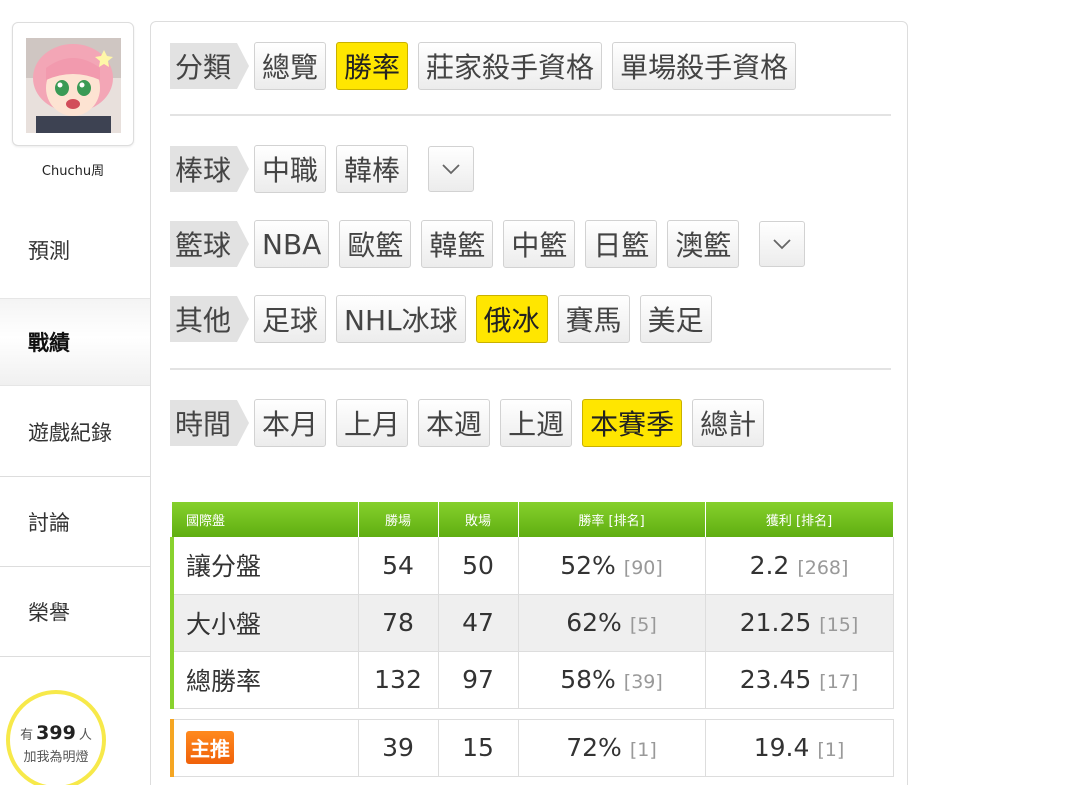  I want to click on nav-item-records: 戰績, so click(76, 342).